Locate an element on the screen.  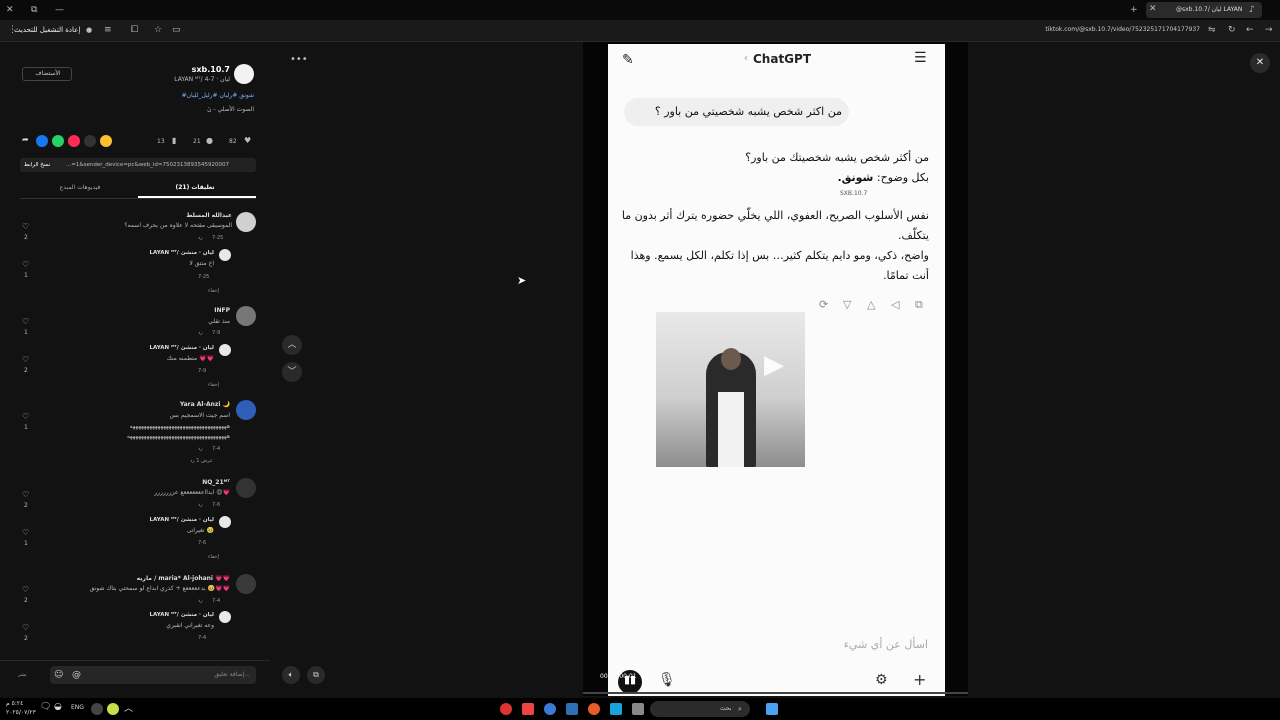
tray-expand-icon: ︿ is located at coordinates (128, 707).